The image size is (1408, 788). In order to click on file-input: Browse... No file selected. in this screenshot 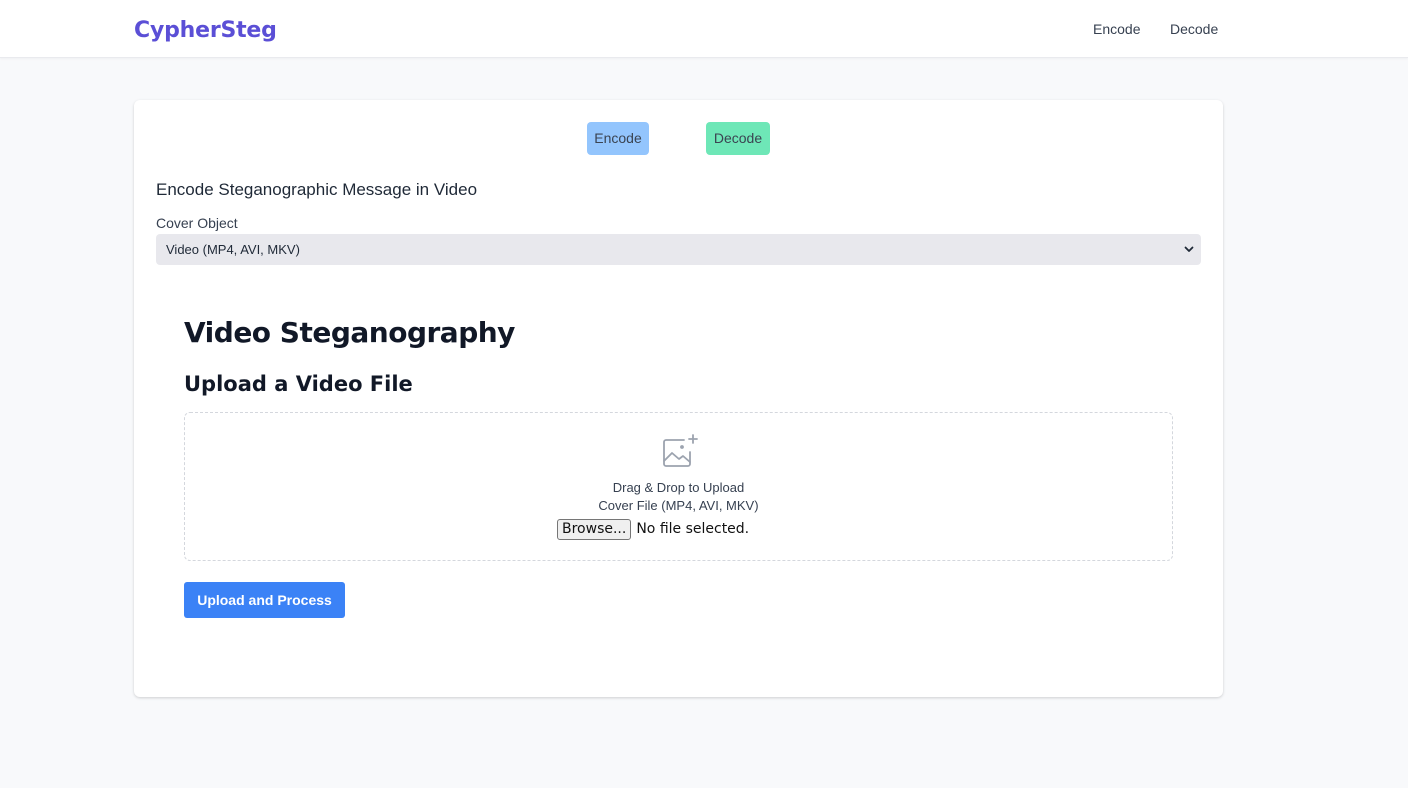, I will do `click(653, 529)`.